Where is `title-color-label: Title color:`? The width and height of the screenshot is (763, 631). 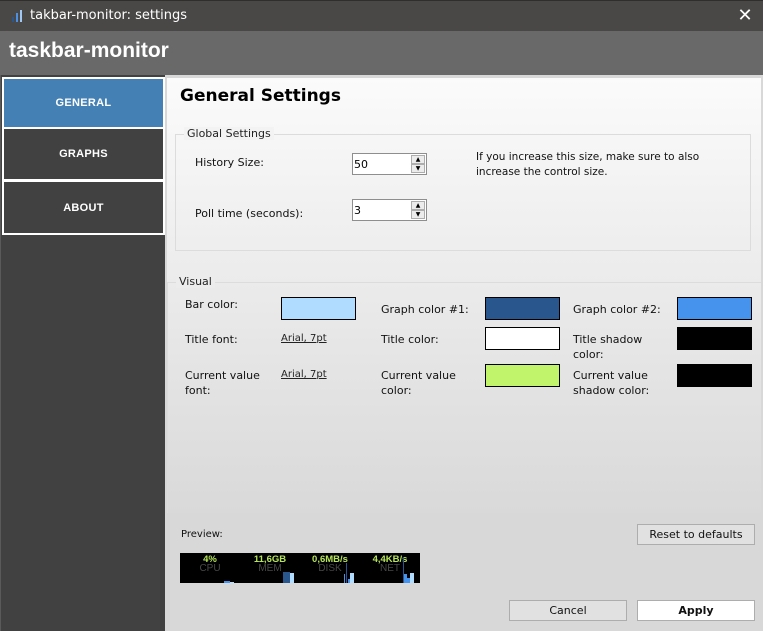
title-color-label: Title color: is located at coordinates (410, 339).